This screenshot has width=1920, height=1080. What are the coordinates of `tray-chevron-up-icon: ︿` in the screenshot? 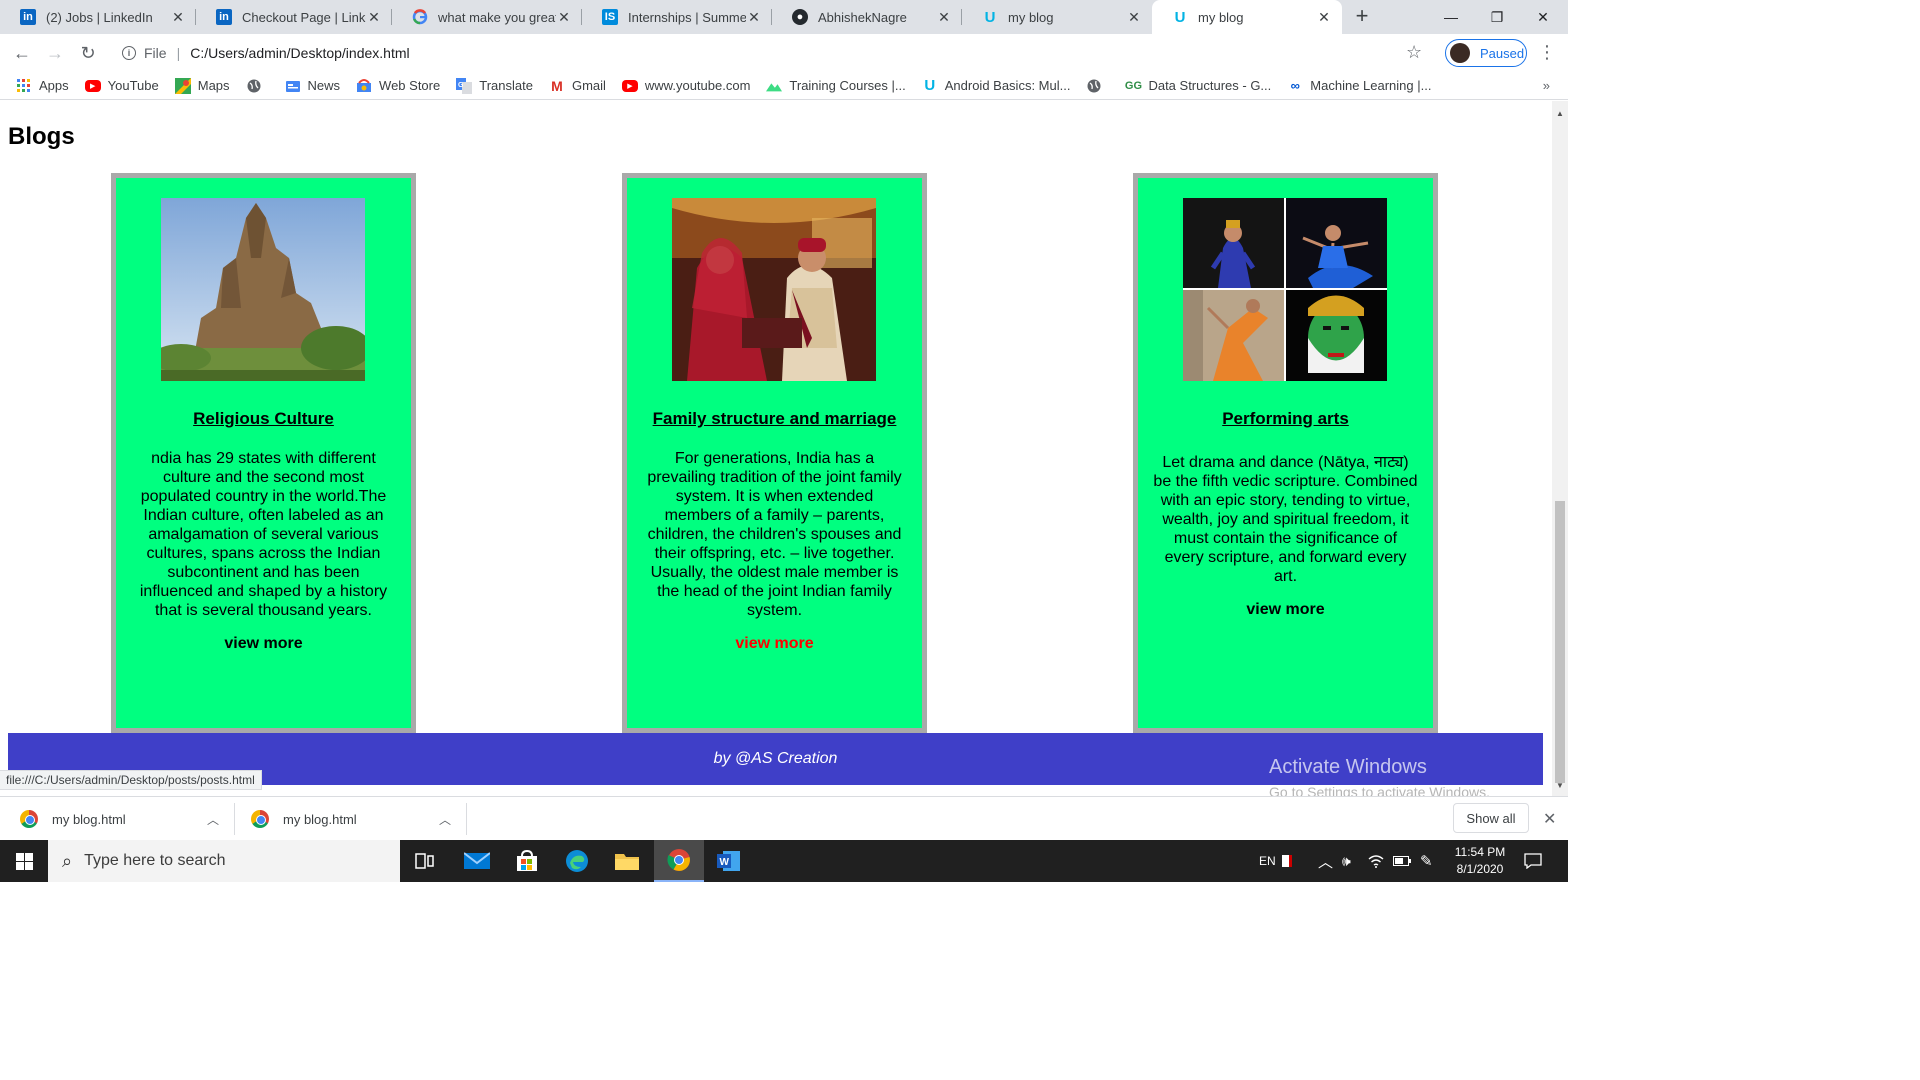 It's located at (1325, 861).